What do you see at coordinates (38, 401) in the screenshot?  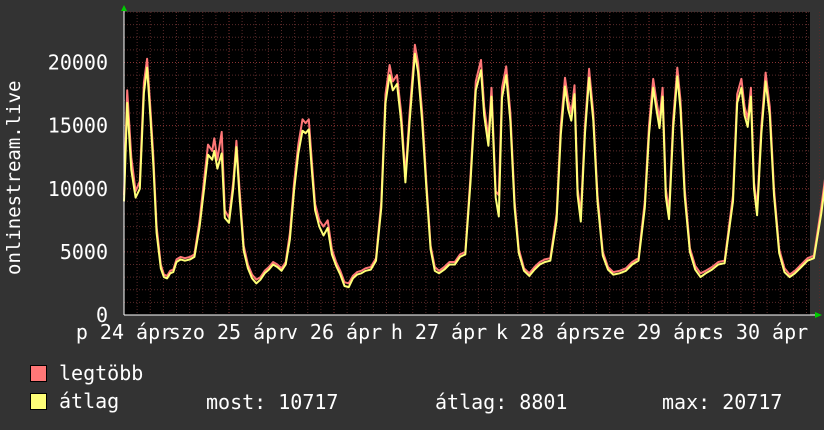 I see `legend-swatch-avg` at bounding box center [38, 401].